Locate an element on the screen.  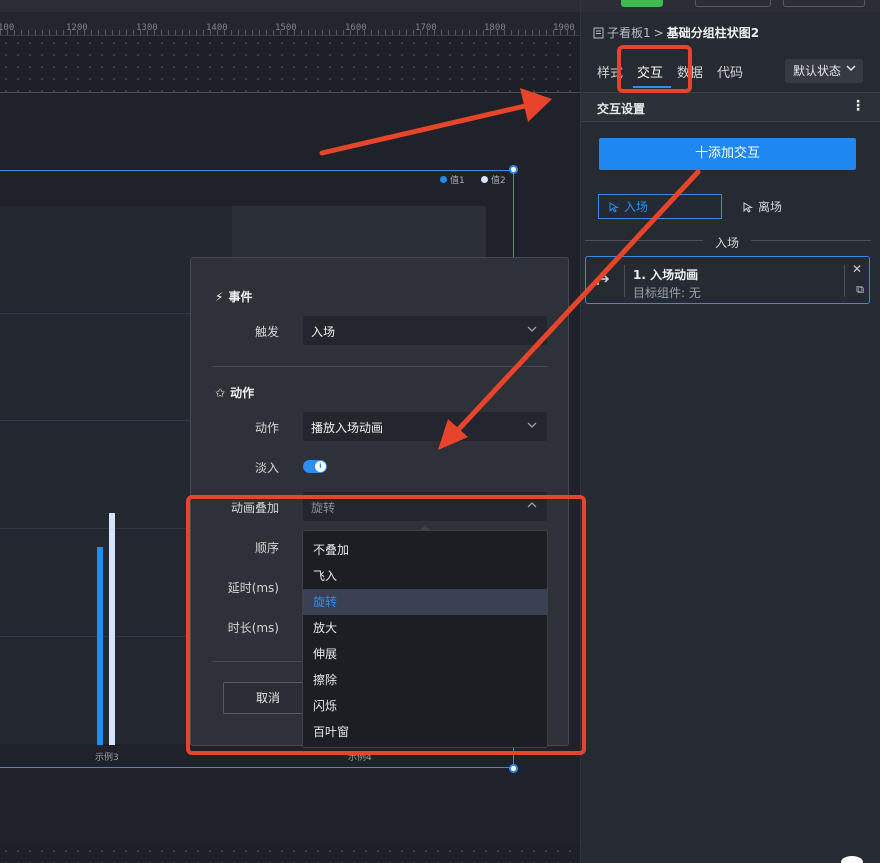
arrow-head-icon is located at coordinates (536, 105).